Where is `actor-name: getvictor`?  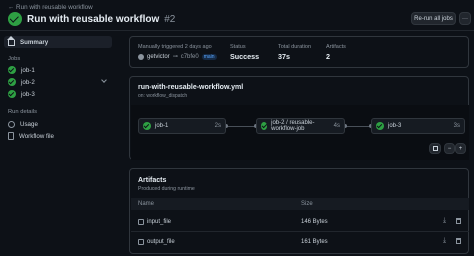
actor-name: getvictor is located at coordinates (158, 57).